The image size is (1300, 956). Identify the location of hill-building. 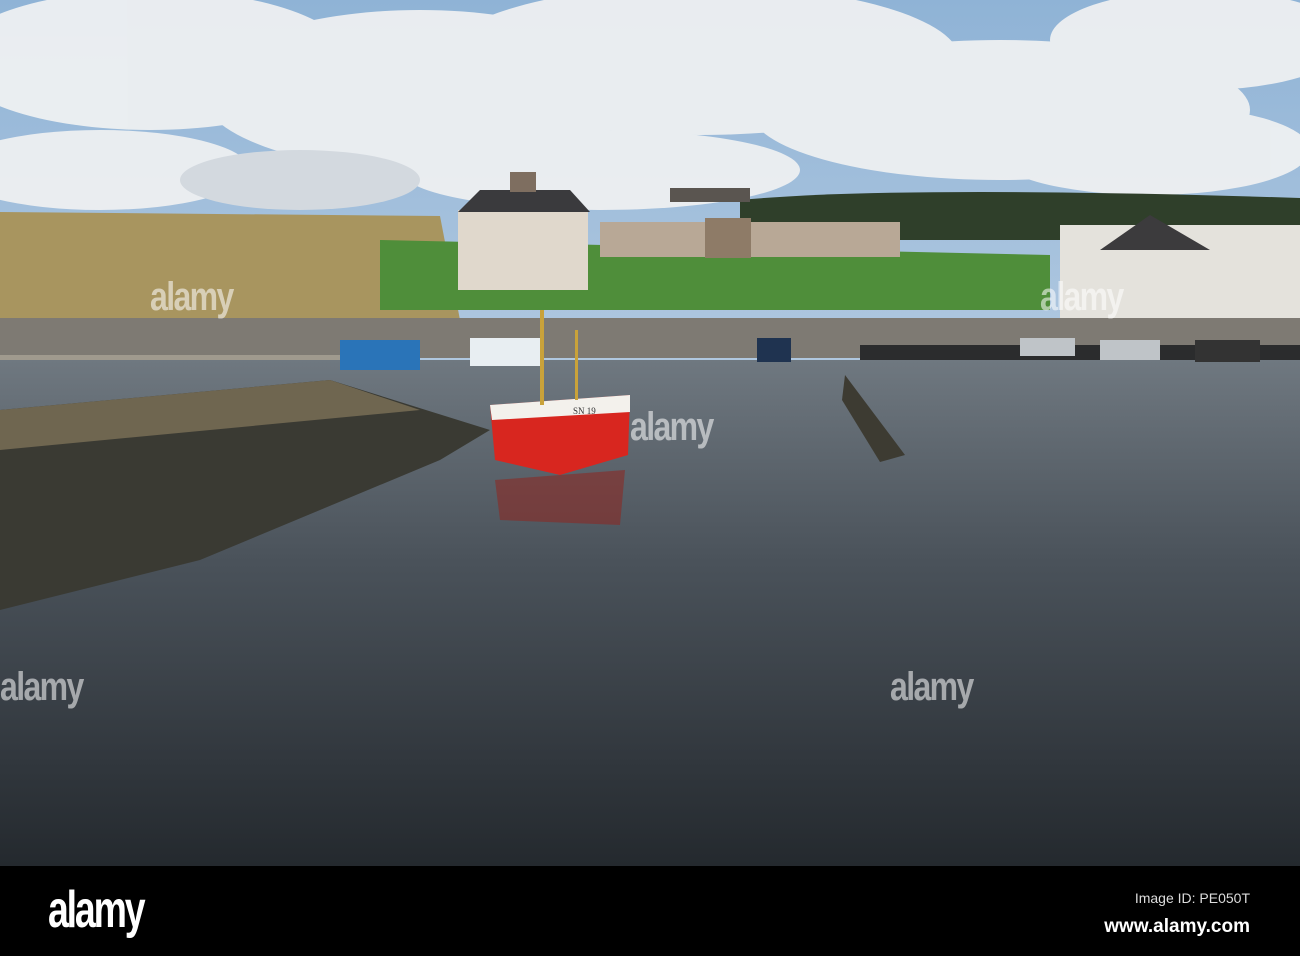
(710, 195).